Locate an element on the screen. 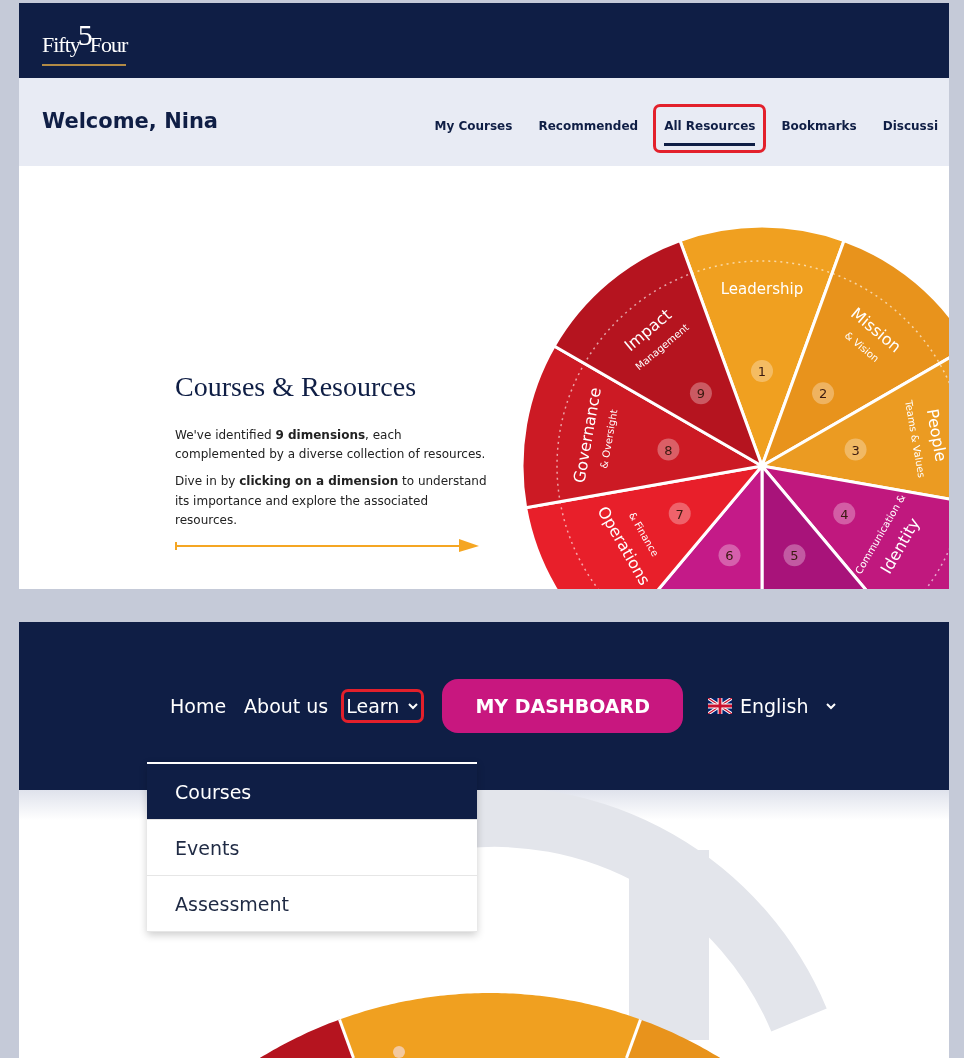 This screenshot has width=964, height=1058. tab: Recommended is located at coordinates (588, 128).